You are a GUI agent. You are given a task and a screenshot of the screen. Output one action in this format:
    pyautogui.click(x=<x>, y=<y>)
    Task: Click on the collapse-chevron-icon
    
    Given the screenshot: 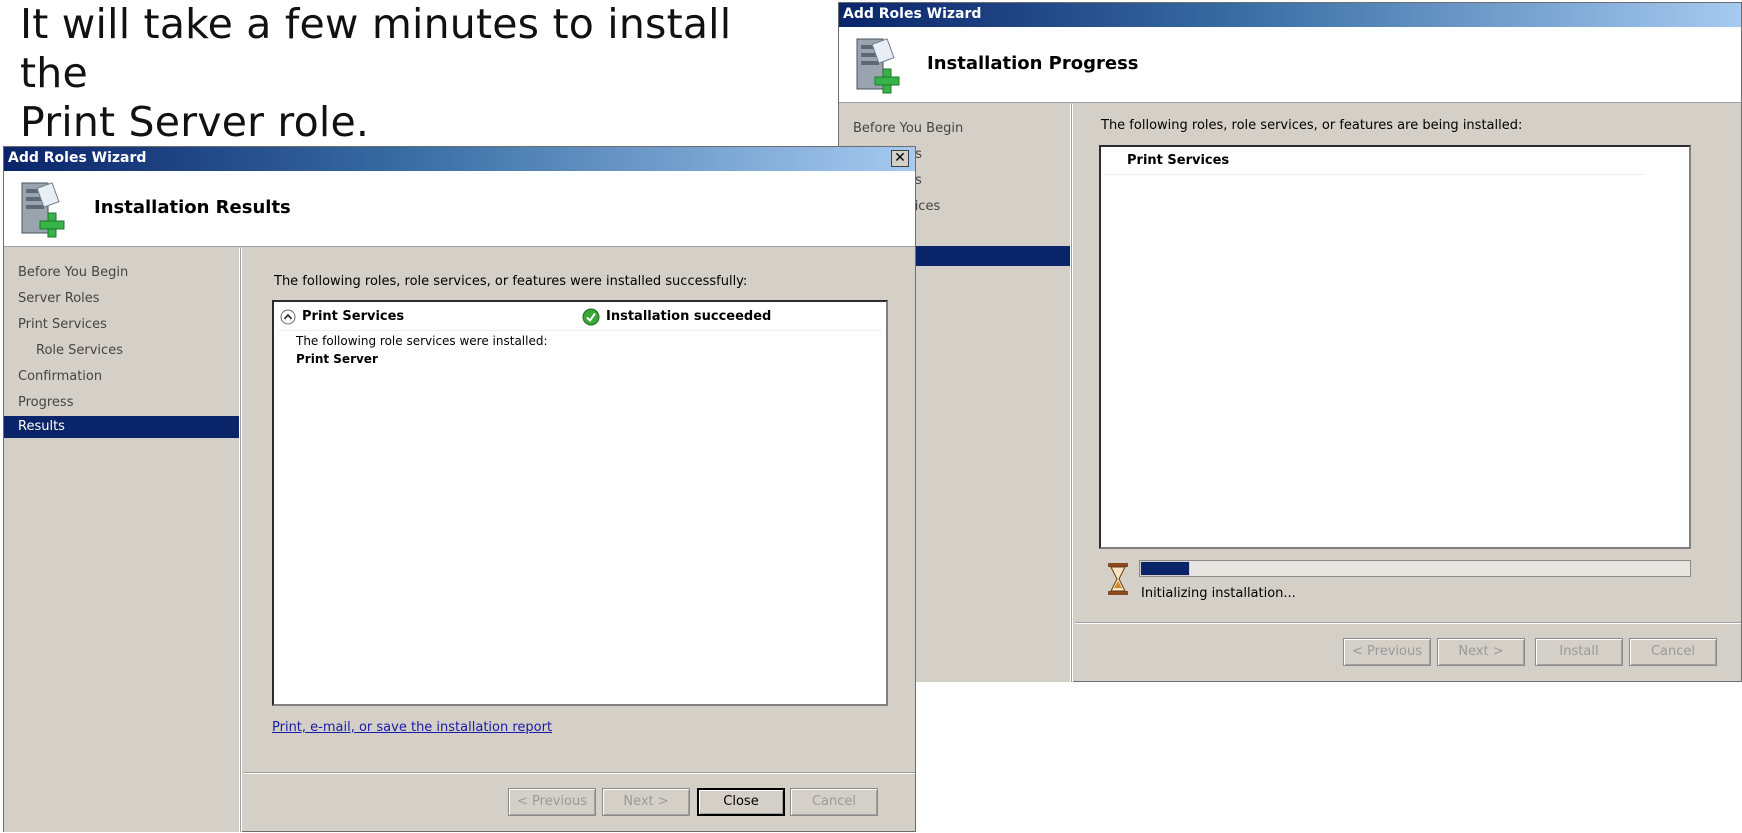 What is the action you would take?
    pyautogui.click(x=288, y=317)
    